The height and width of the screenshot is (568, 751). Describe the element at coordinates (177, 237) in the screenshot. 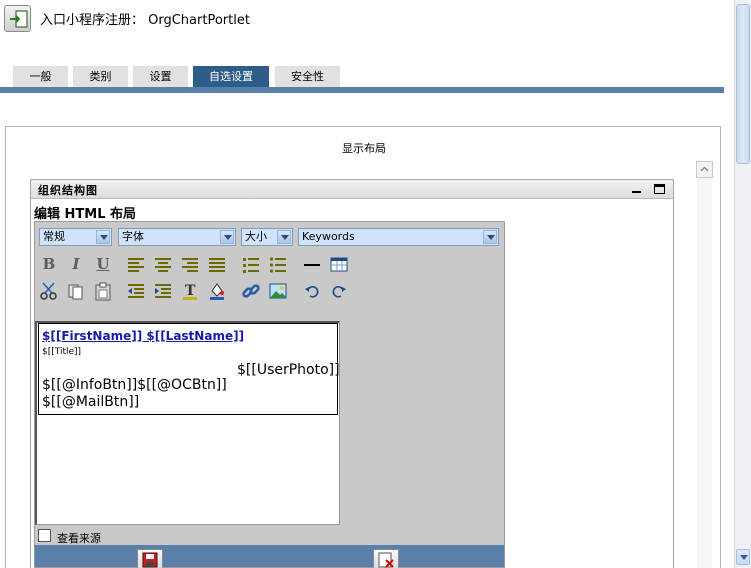

I see `font-select: 字体` at that location.